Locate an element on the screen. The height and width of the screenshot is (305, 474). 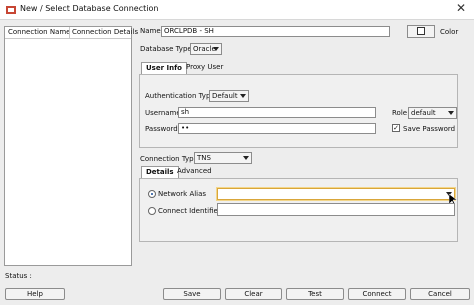
connect-identifier-label: Connect Identifier is located at coordinates (189, 211).